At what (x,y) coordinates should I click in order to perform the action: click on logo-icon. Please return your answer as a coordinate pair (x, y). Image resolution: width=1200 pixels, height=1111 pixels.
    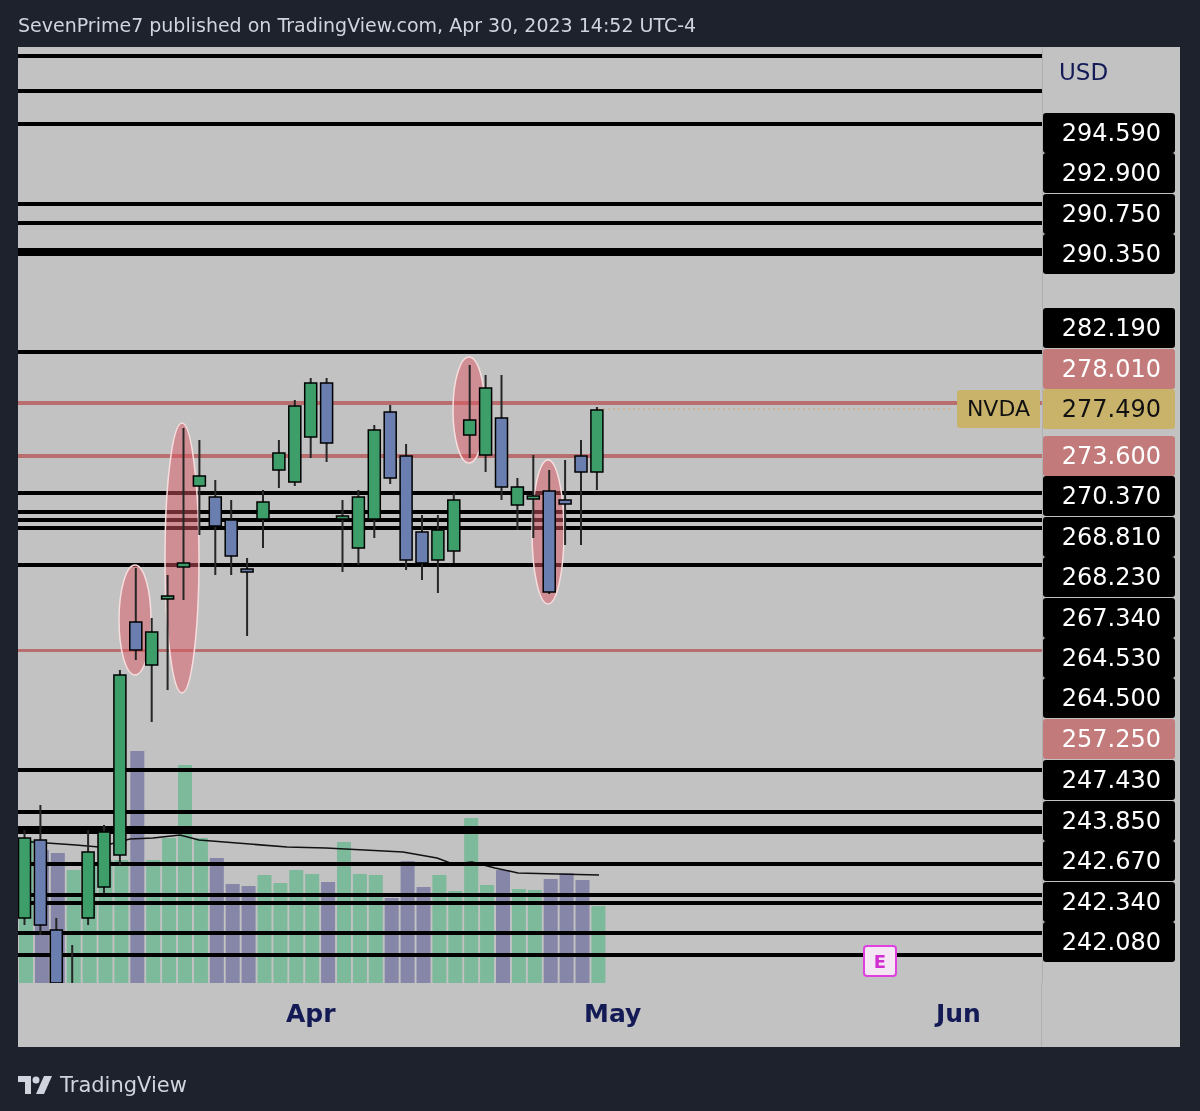
    Looking at the image, I should click on (35, 1085).